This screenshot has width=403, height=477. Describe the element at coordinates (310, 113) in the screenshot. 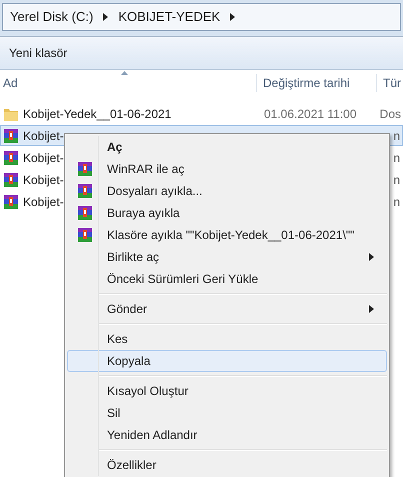

I see `modified-date: 01.06.2021 11:00` at that location.